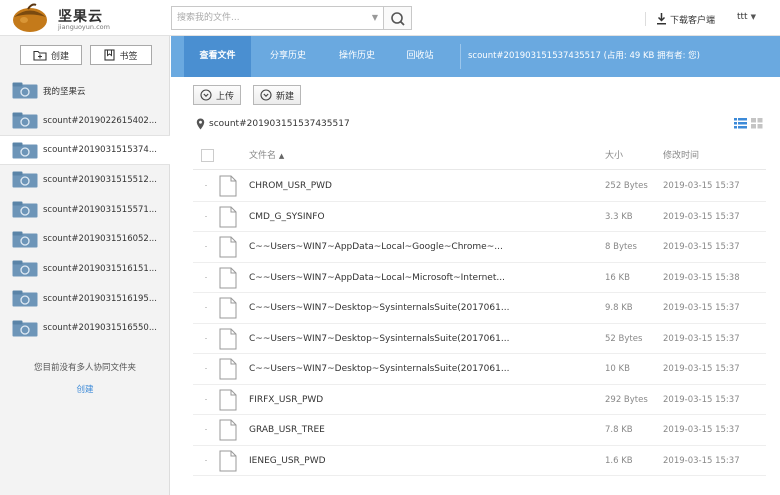 This screenshot has width=780, height=495. Describe the element at coordinates (617, 369) in the screenshot. I see `file-size: 10 KB` at that location.